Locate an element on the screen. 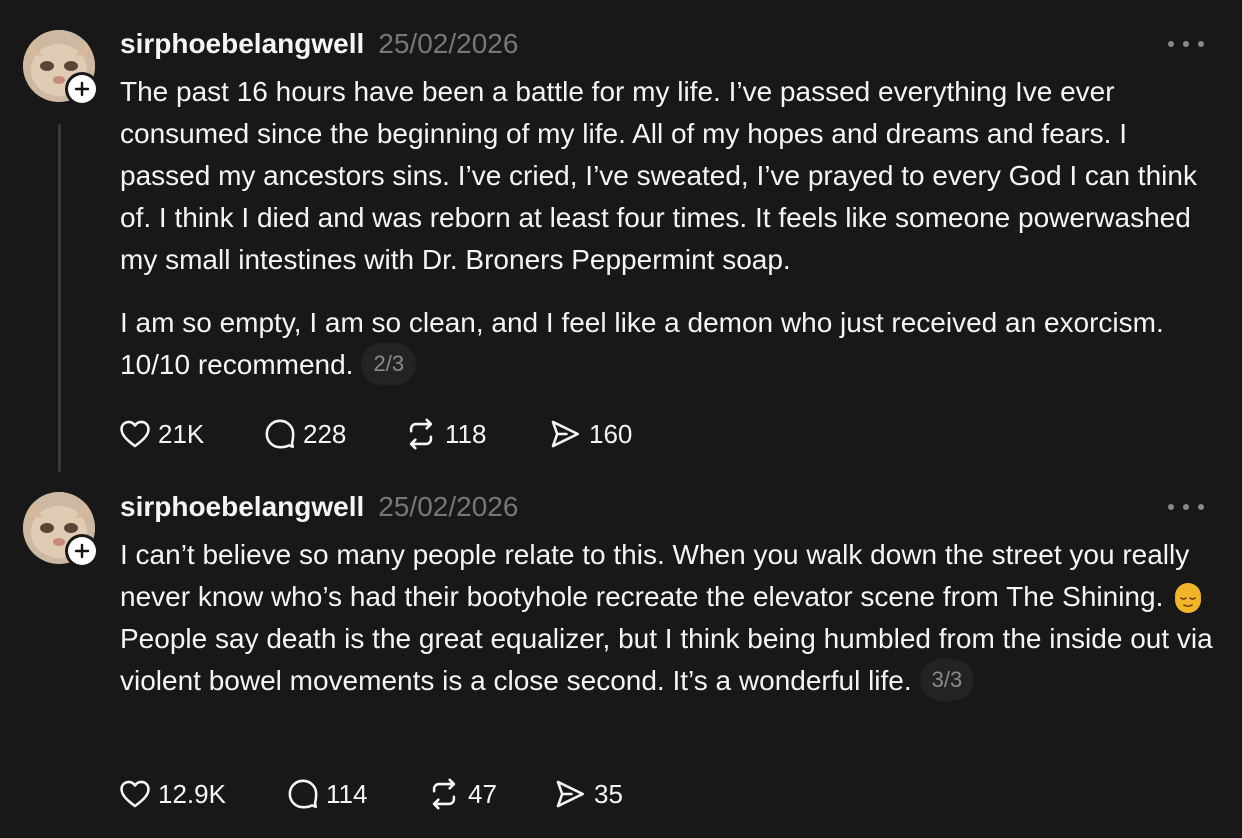 This screenshot has width=1242, height=838. share-button: 160 is located at coordinates (607, 434).